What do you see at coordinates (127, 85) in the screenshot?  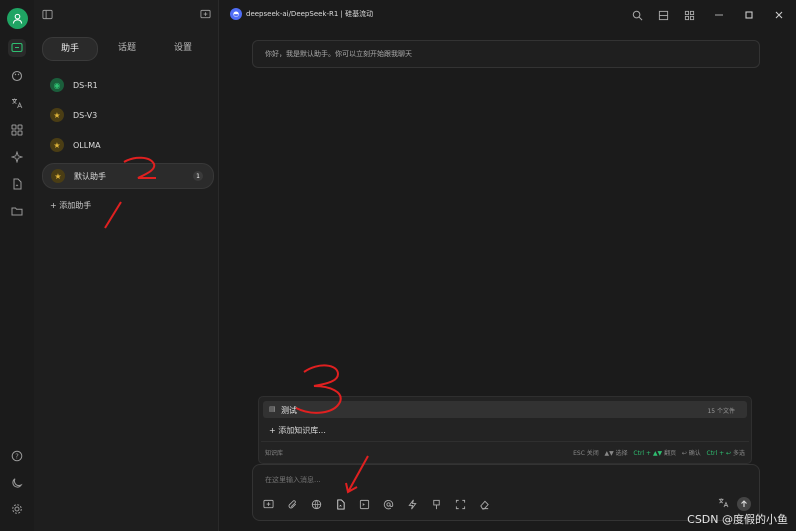 I see `assistant-item: ◉ DS-R1` at bounding box center [127, 85].